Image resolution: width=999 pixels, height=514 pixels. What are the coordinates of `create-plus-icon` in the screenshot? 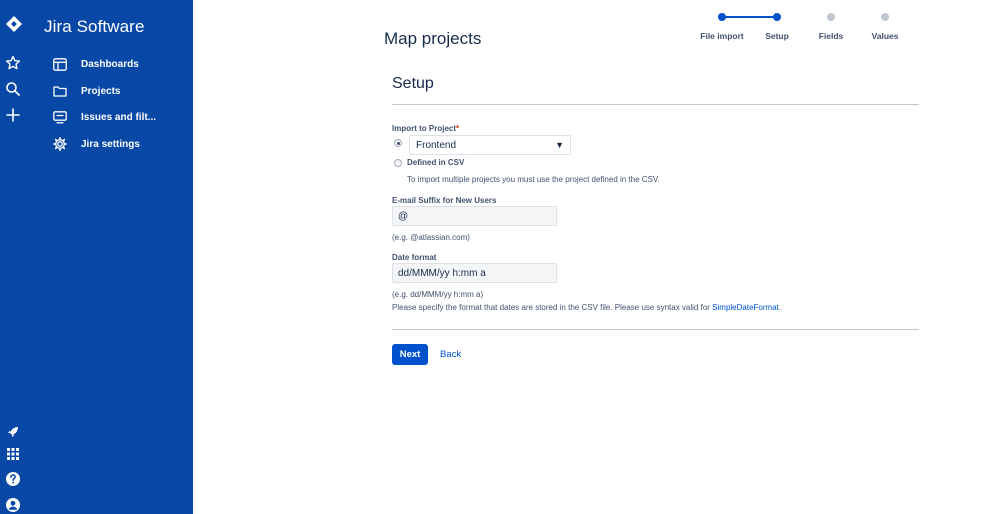 It's located at (13, 115).